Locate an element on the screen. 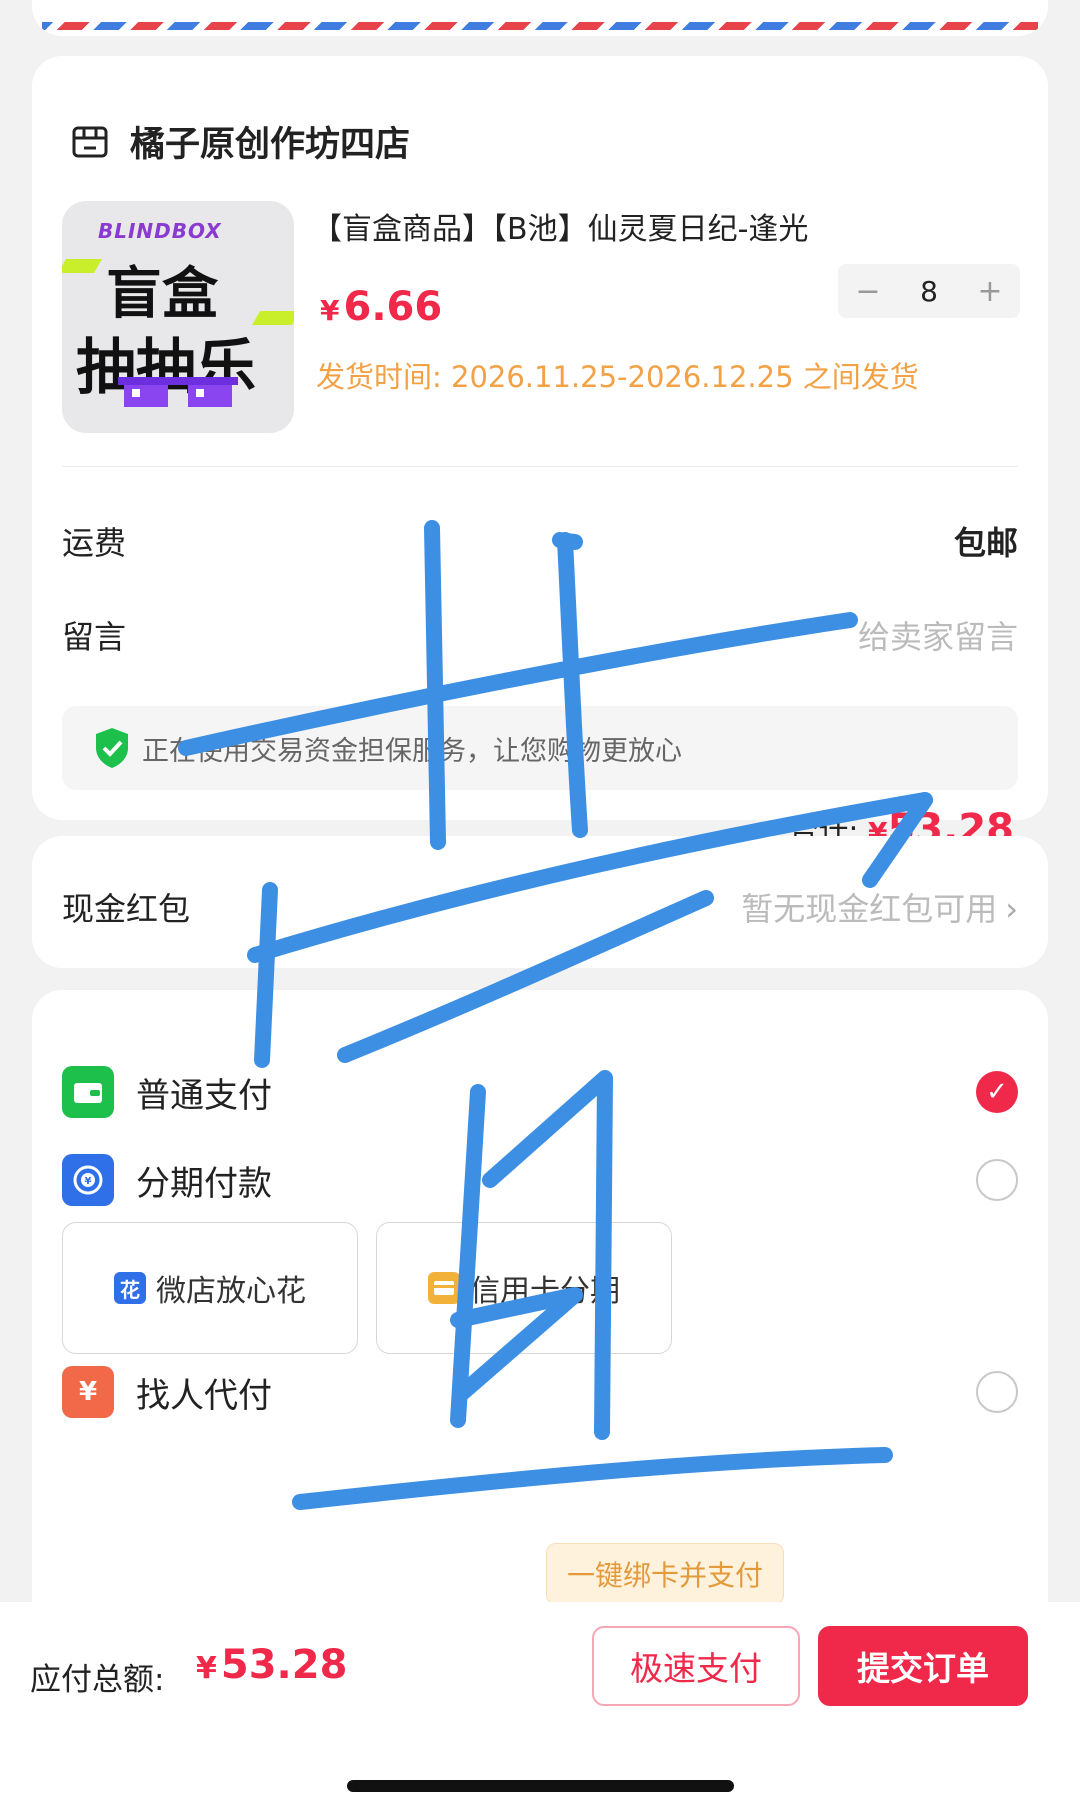 Image resolution: width=1080 pixels, height=1815 pixels. guarantee-banner: 正在使用交易资金担保服务，让您购物更放心 is located at coordinates (540, 748).